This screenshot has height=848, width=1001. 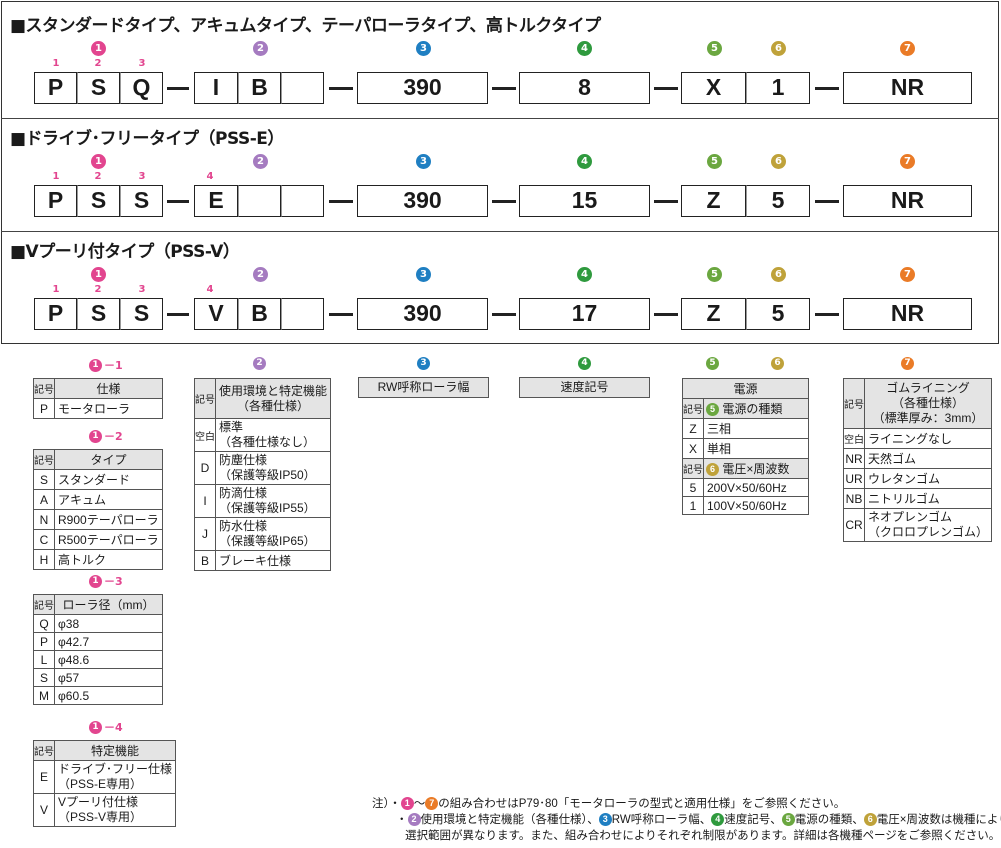 I want to click on table-row: 5 200V×50/60Hz, so click(x=745, y=487).